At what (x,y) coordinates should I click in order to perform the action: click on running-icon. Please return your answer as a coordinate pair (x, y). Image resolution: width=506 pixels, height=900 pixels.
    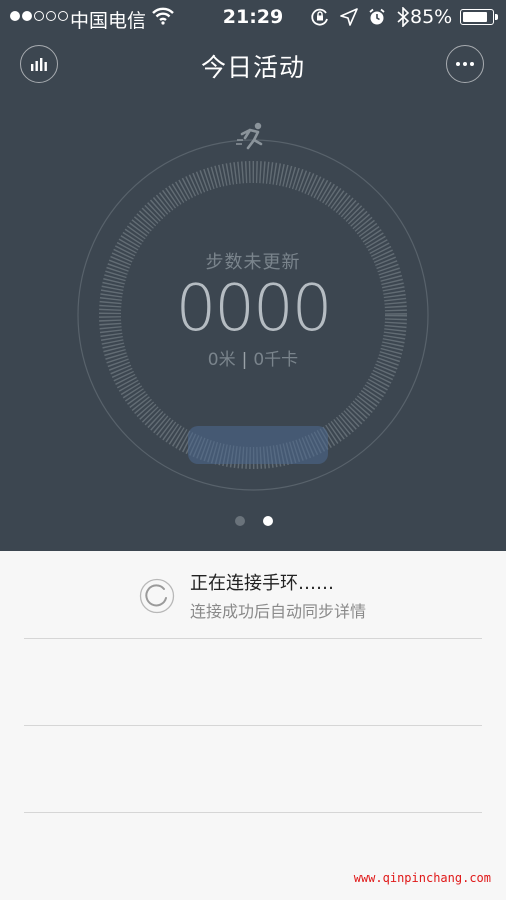
    Looking at the image, I should click on (249, 136).